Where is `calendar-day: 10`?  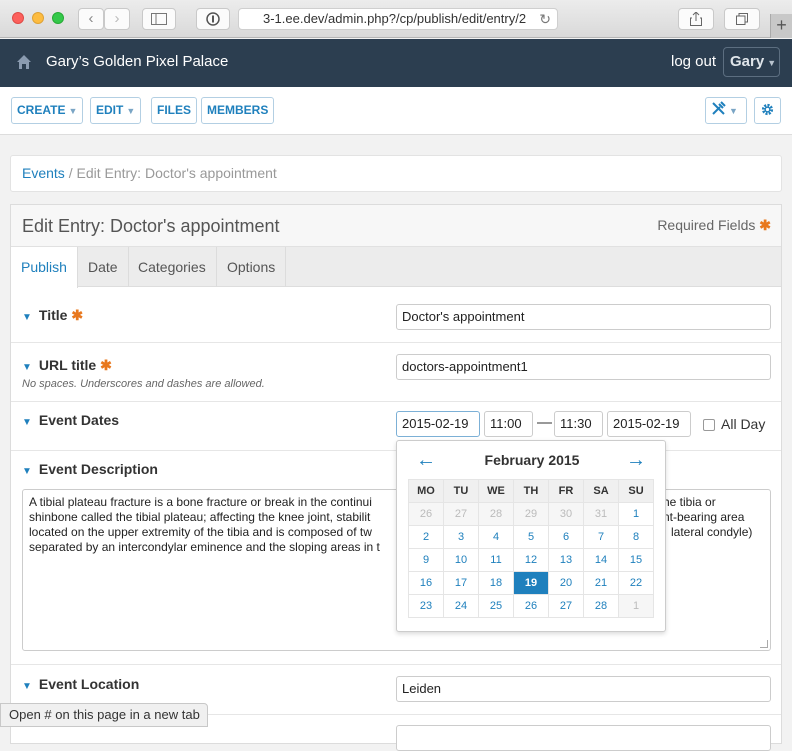 calendar-day: 10 is located at coordinates (461, 560).